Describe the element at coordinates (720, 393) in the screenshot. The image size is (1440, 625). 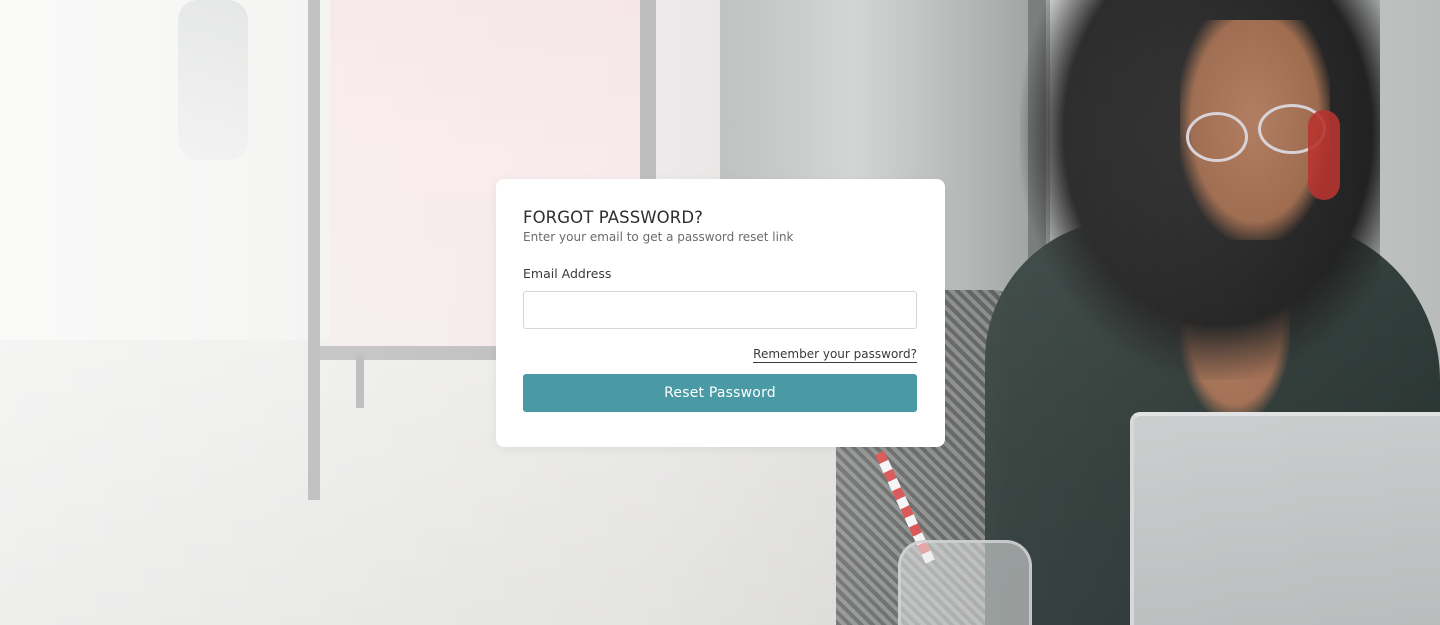
I see `reset-password-button: Reset Password` at that location.